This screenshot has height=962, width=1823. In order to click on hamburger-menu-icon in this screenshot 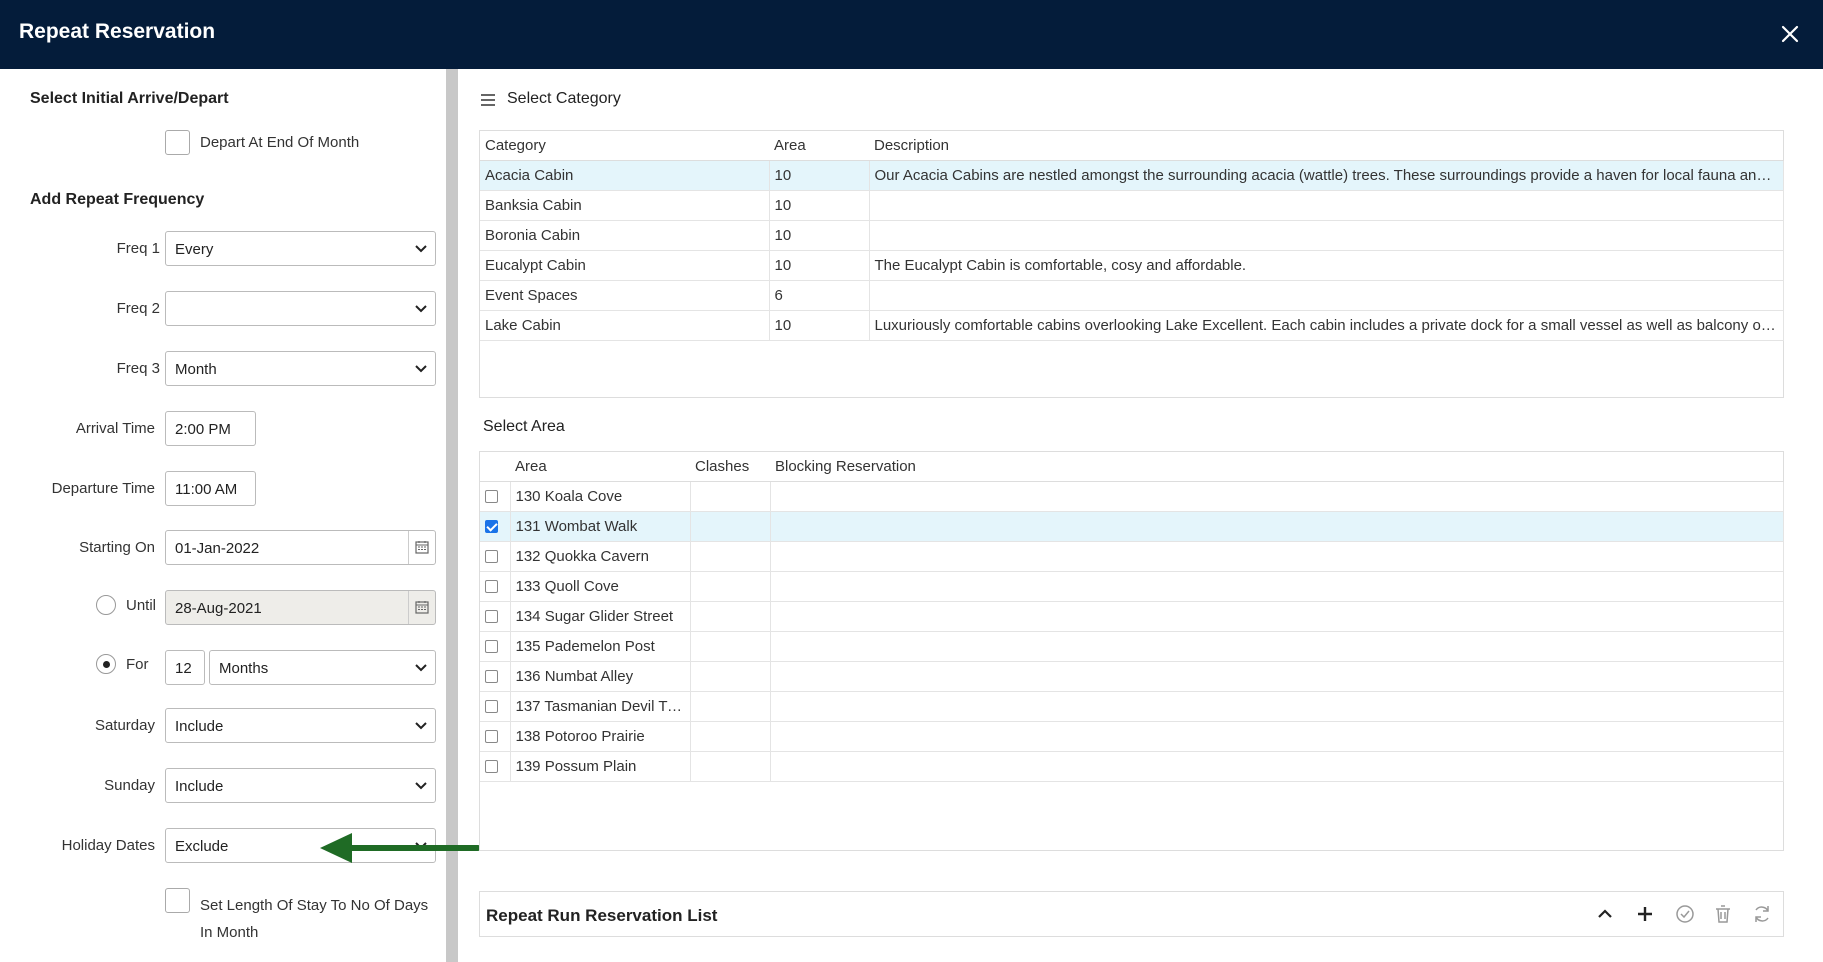, I will do `click(488, 100)`.